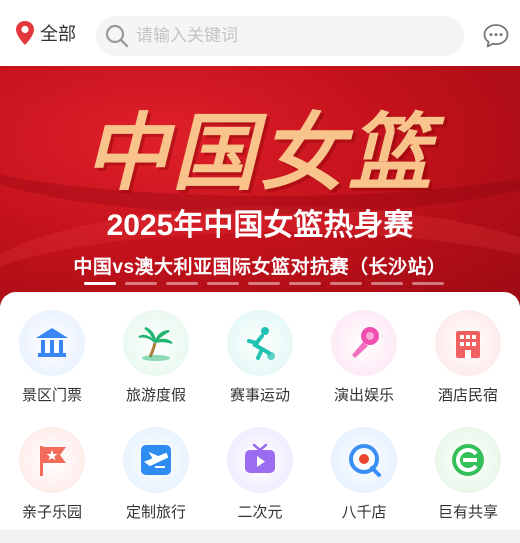 The height and width of the screenshot is (543, 520). I want to click on category-label: 酒店民宿, so click(467, 395).